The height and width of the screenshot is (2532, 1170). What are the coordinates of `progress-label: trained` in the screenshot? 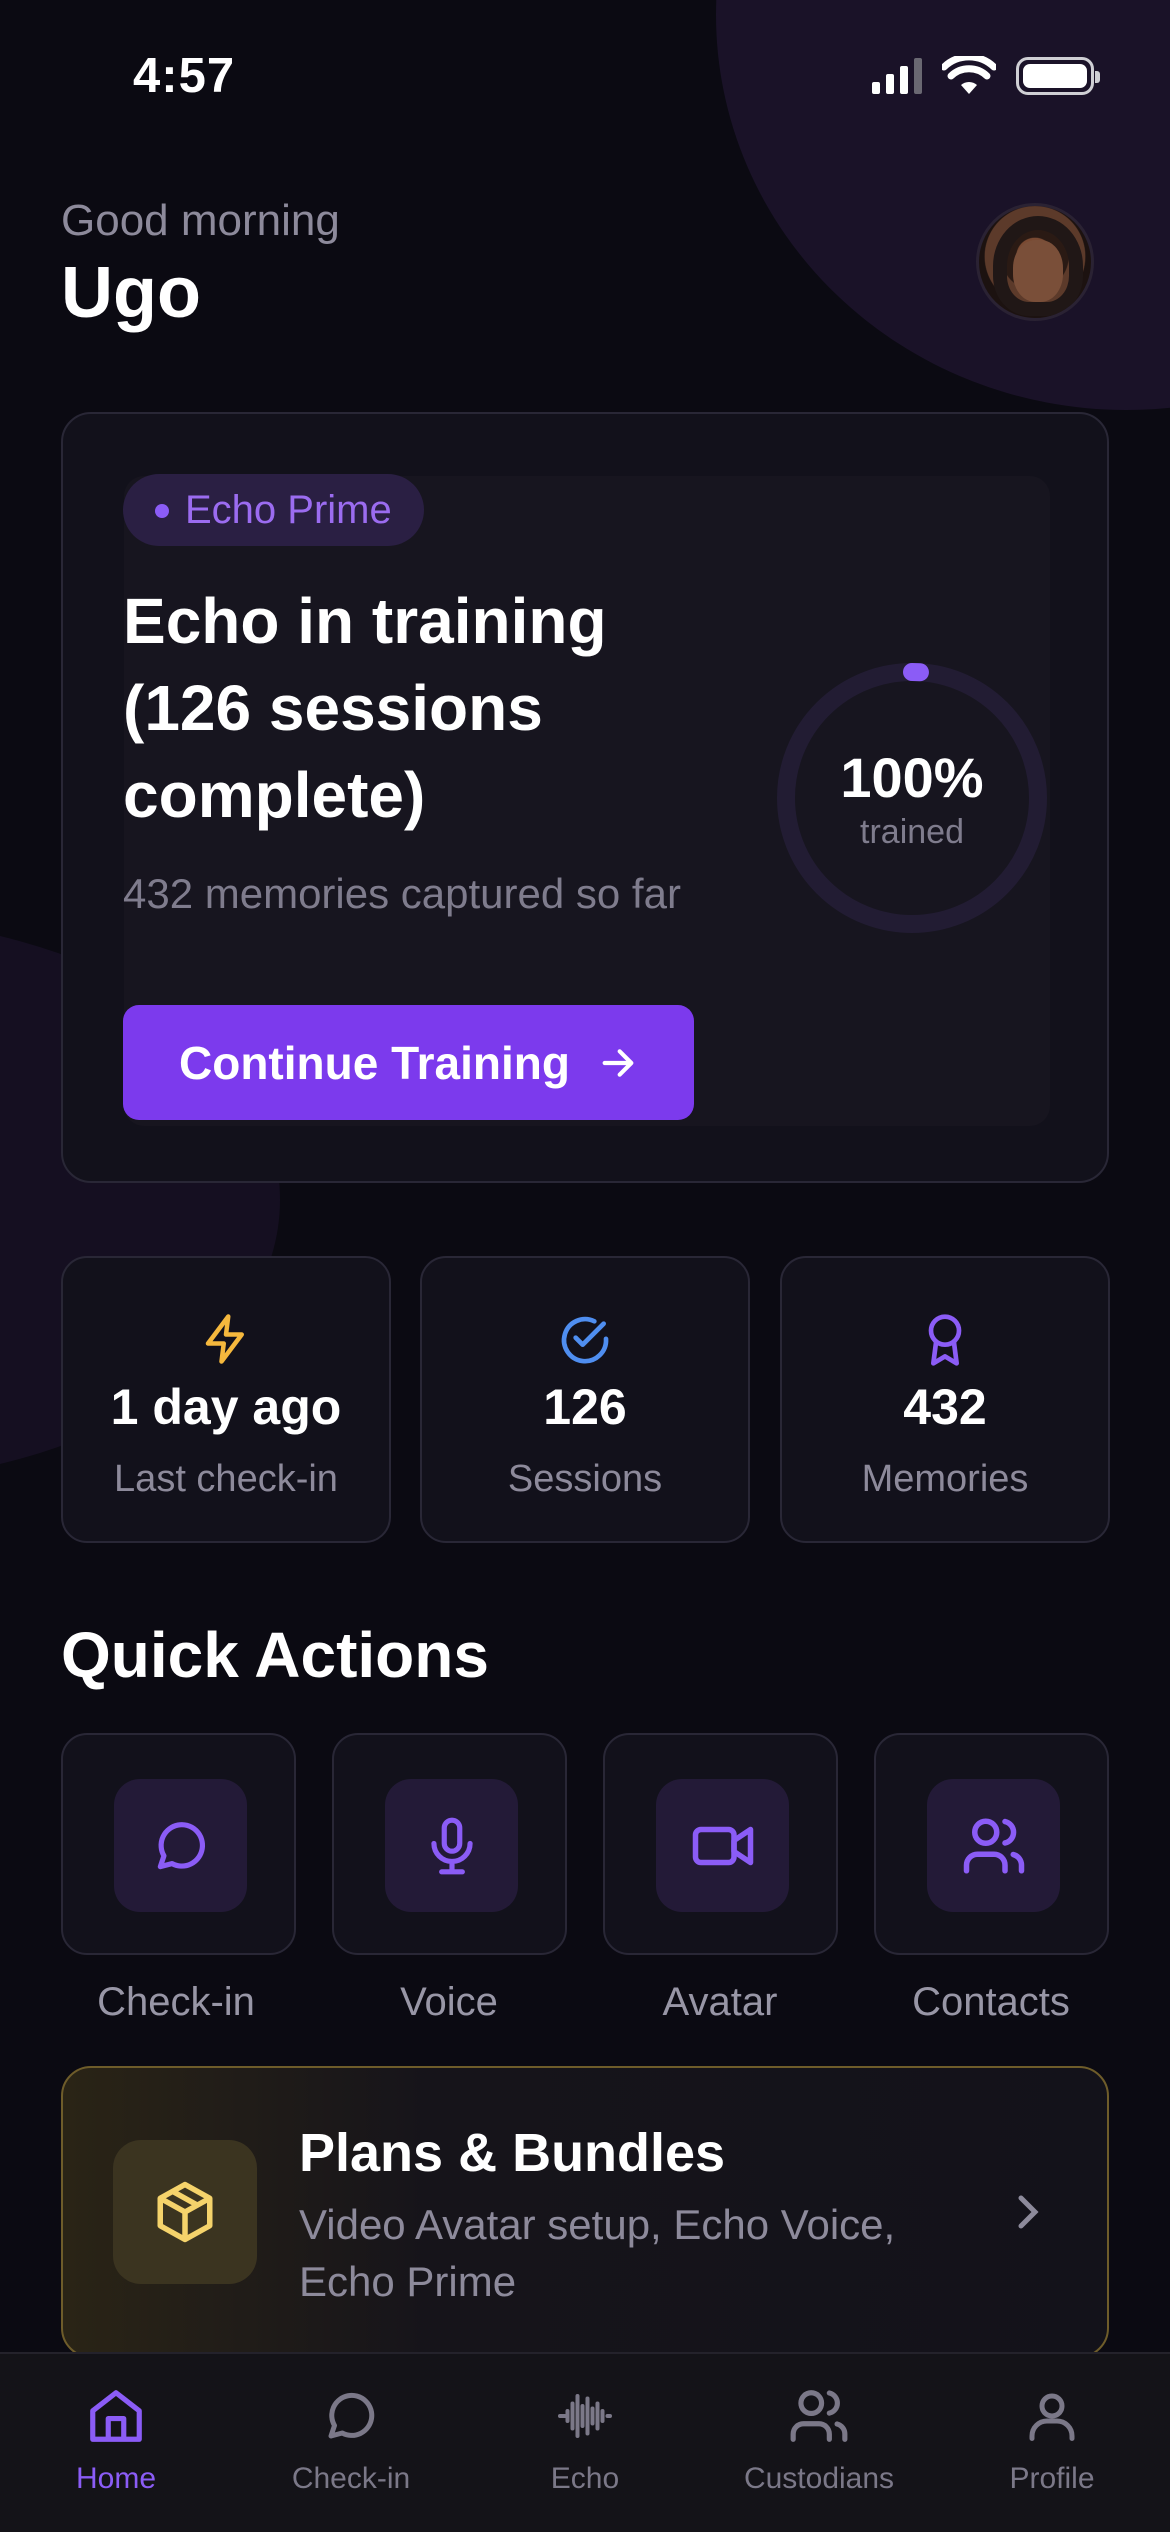 It's located at (912, 832).